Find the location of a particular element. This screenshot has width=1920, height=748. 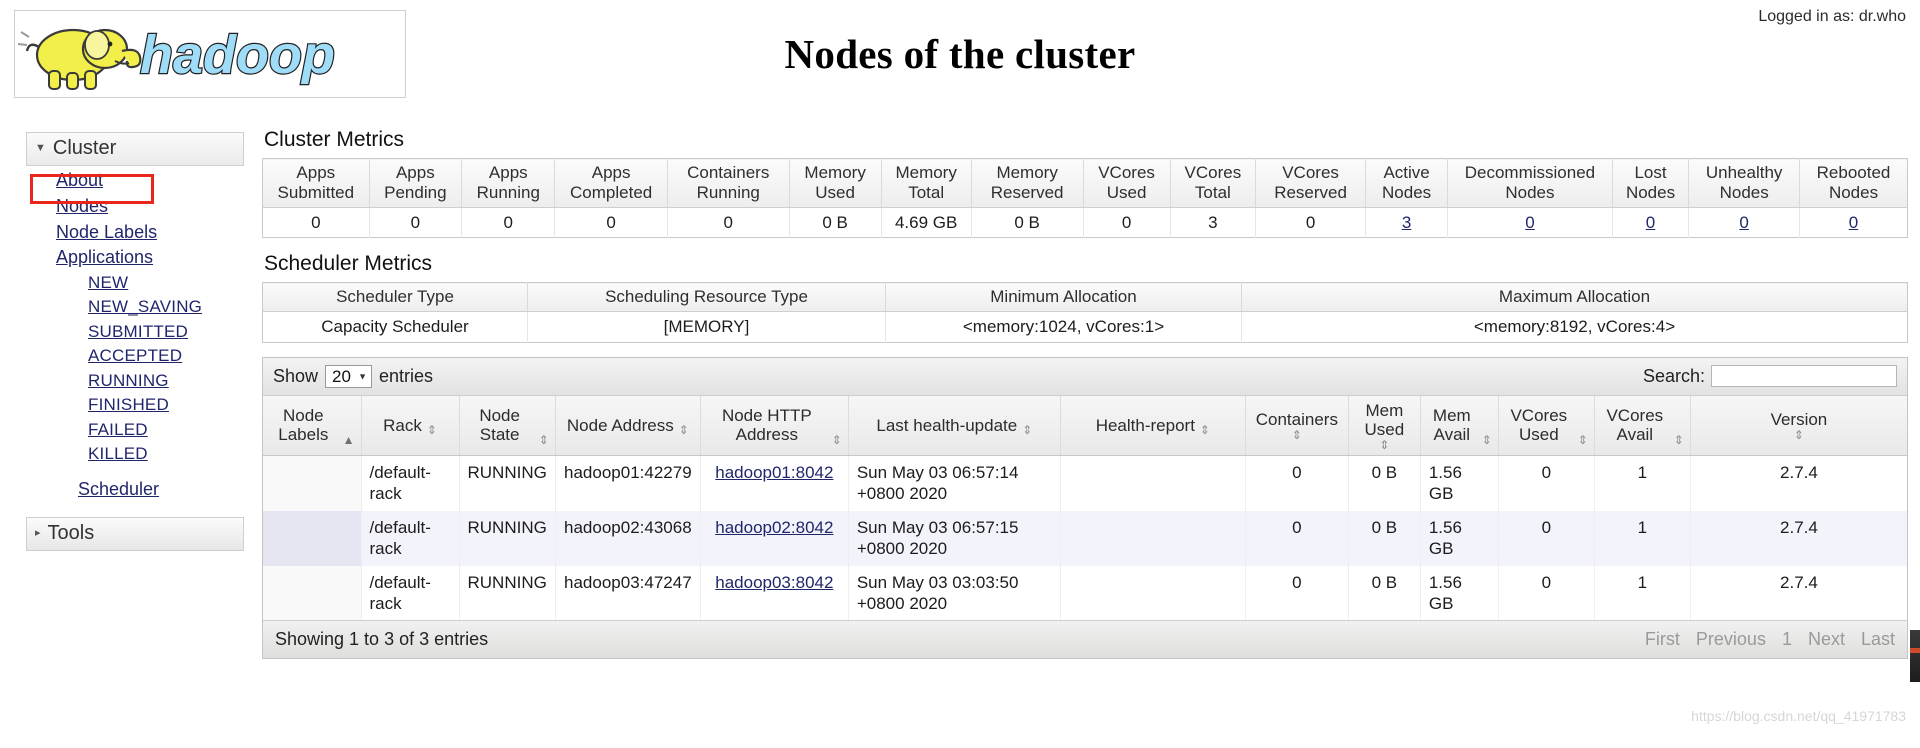

datatable-info: Showing 1 to 3 of 3 entries is located at coordinates (382, 639).